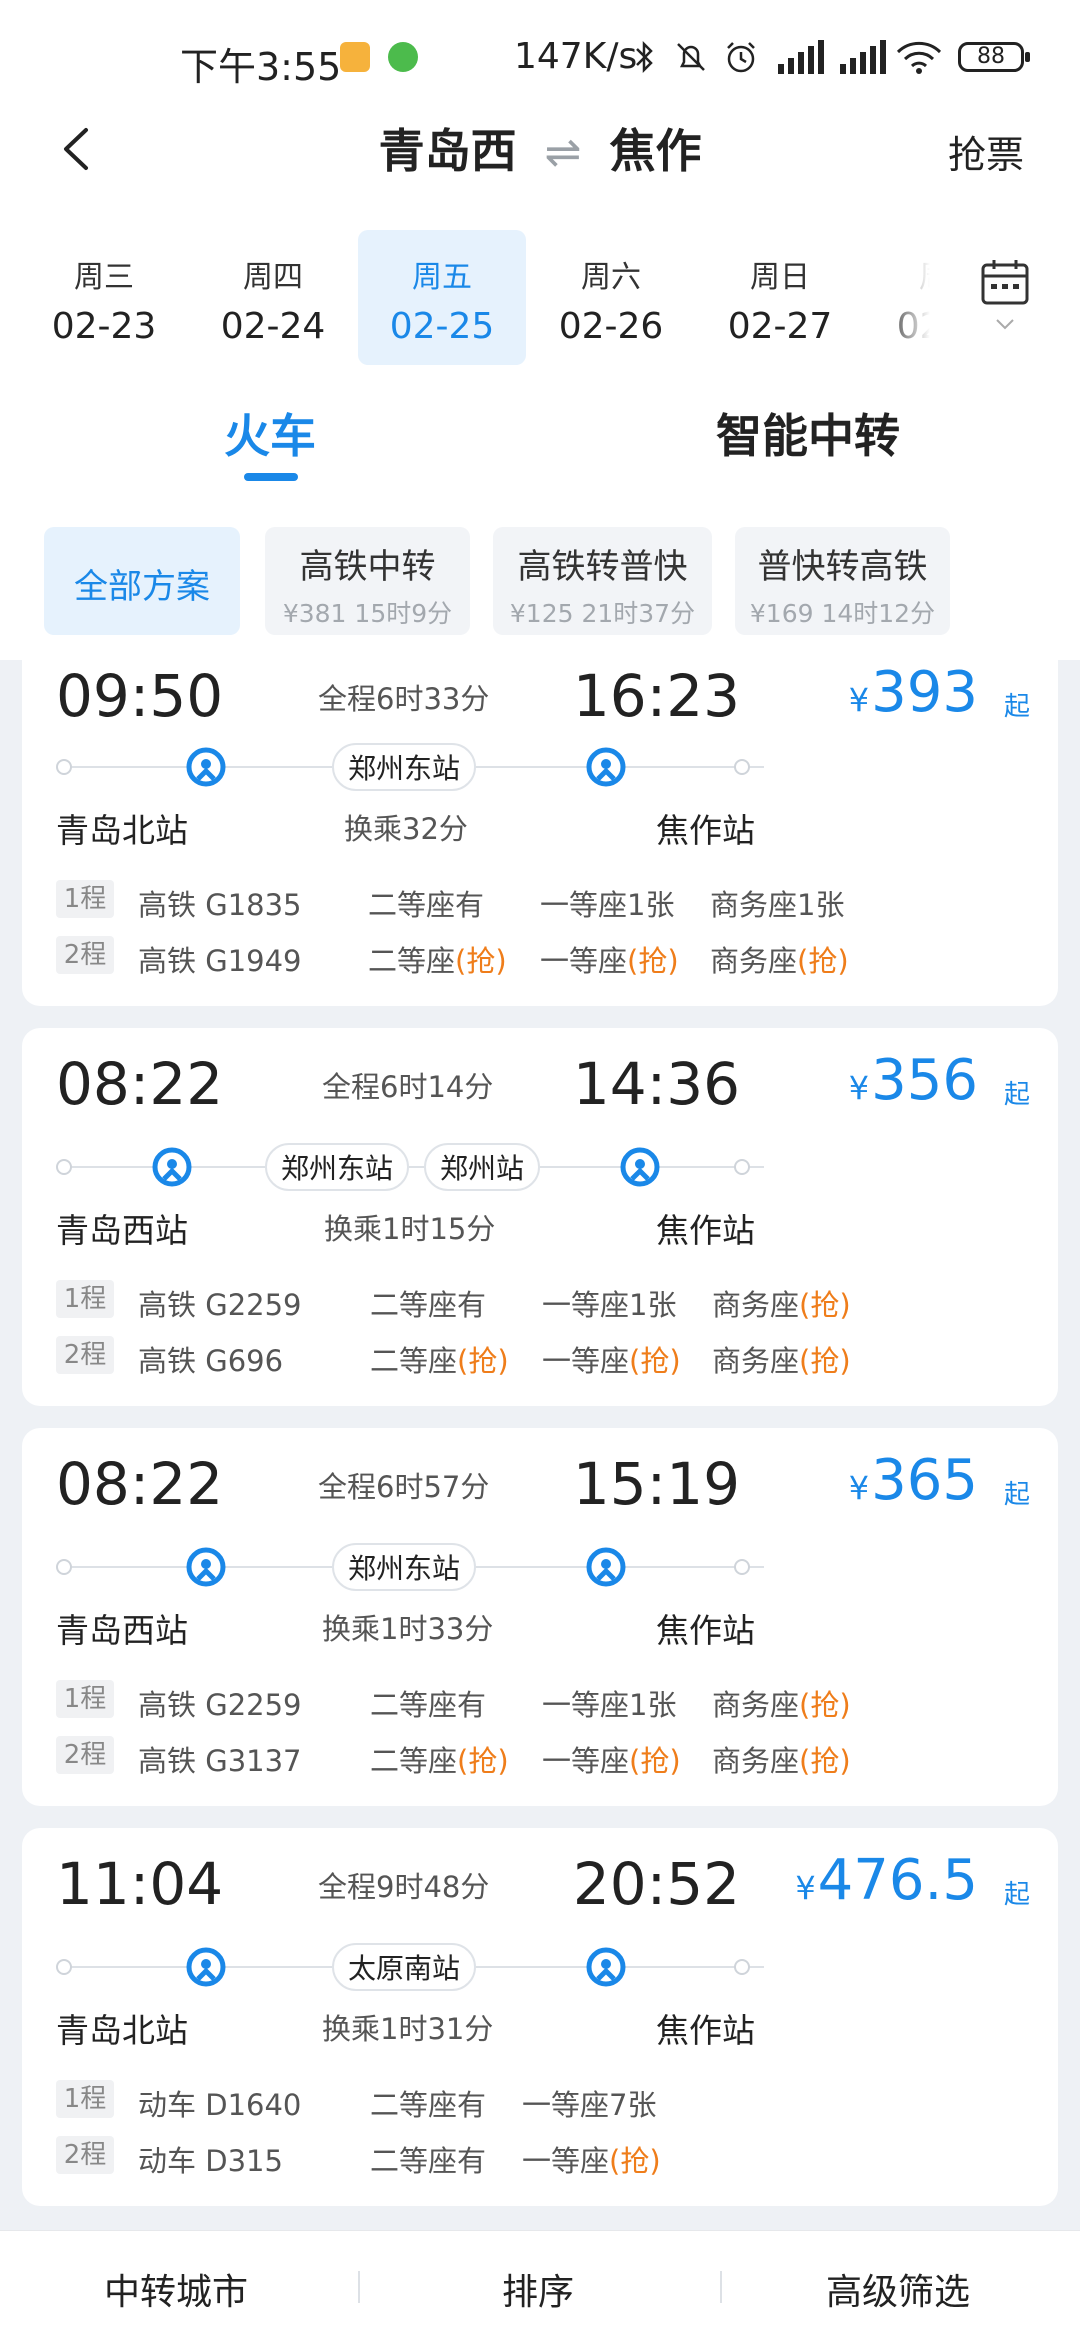 The image size is (1080, 2341). Describe the element at coordinates (656, 1884) in the screenshot. I see `arrival-time: 20:52` at that location.